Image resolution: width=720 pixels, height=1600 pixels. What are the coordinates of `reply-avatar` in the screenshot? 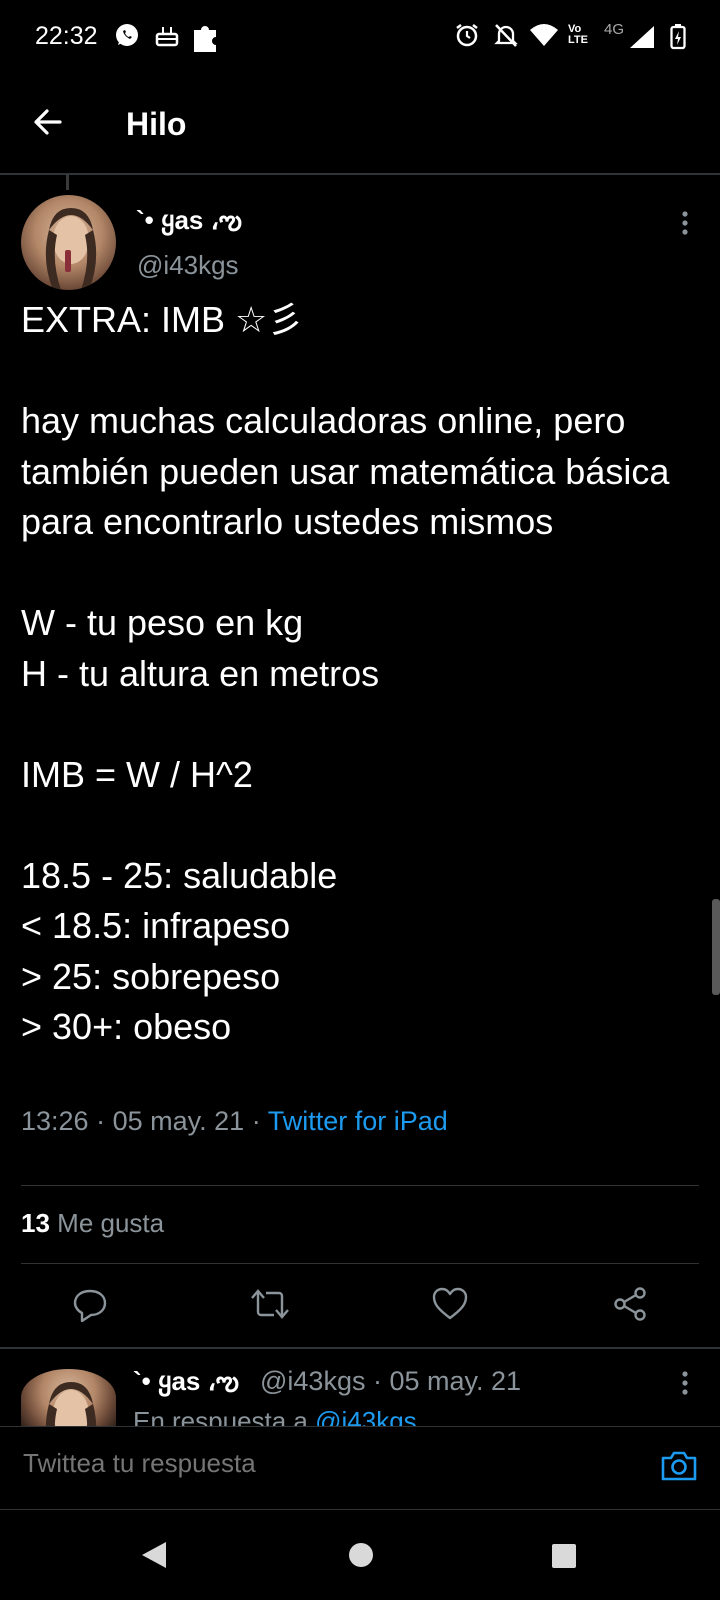 It's located at (68, 1397).